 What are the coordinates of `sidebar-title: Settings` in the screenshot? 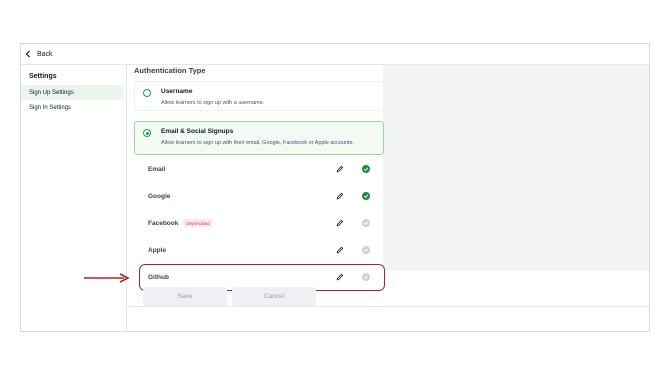 It's located at (43, 76).